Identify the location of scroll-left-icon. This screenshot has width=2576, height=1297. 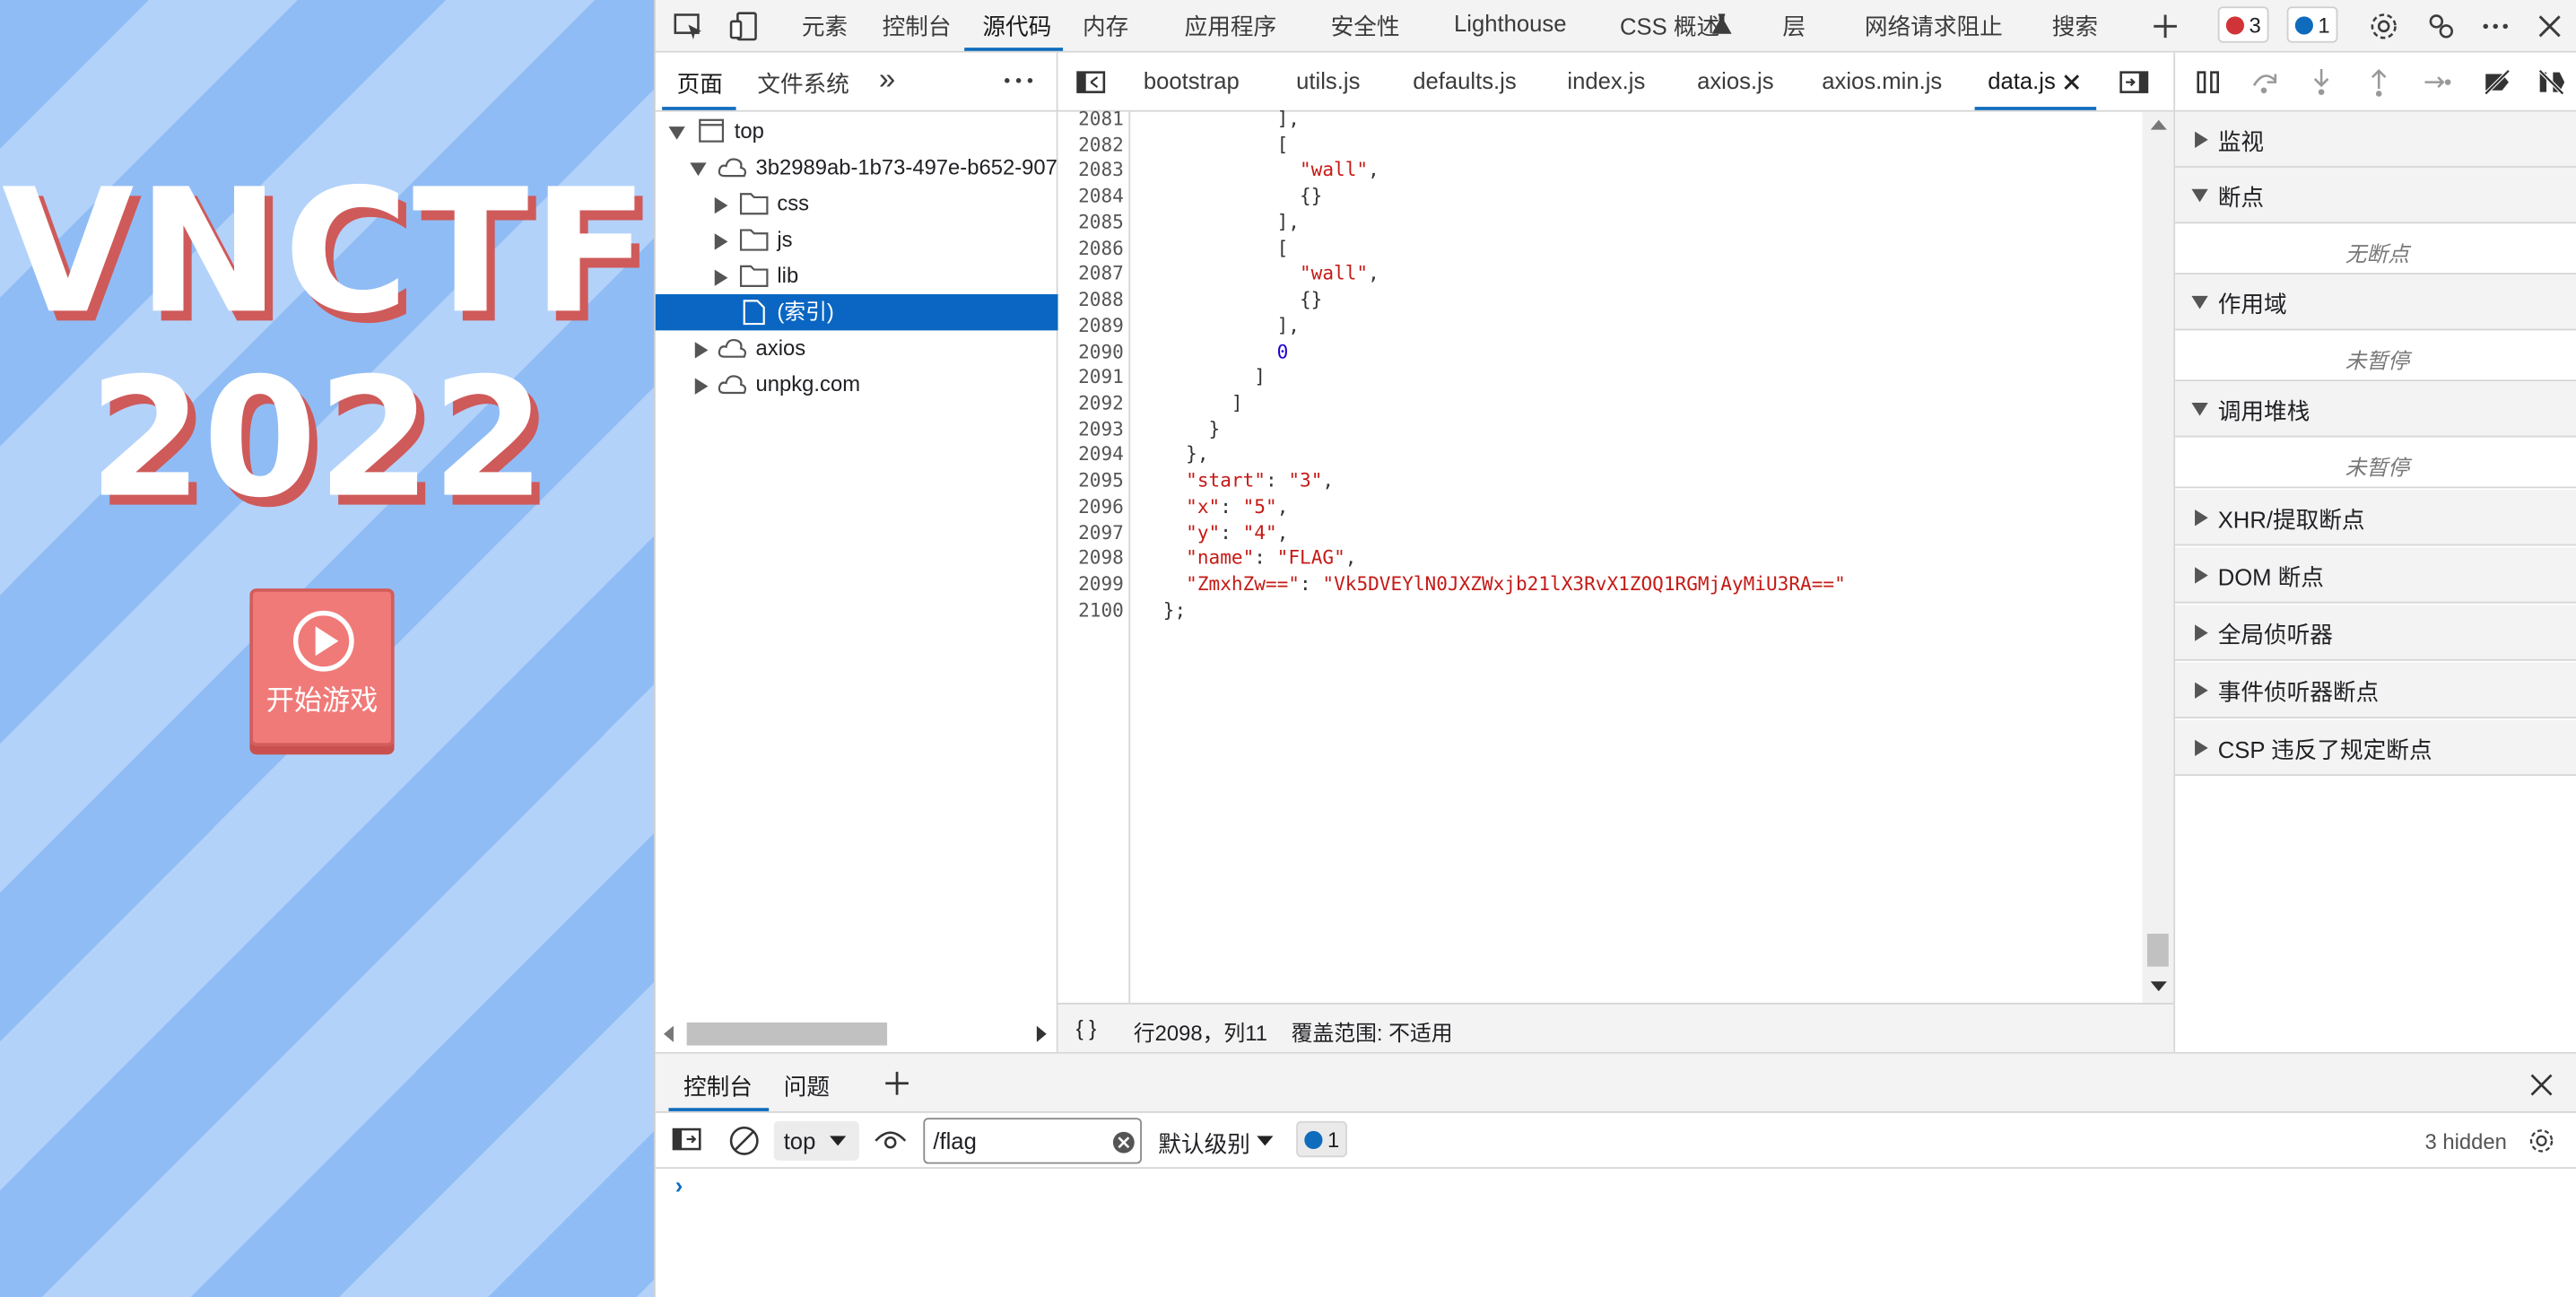
(668, 1033).